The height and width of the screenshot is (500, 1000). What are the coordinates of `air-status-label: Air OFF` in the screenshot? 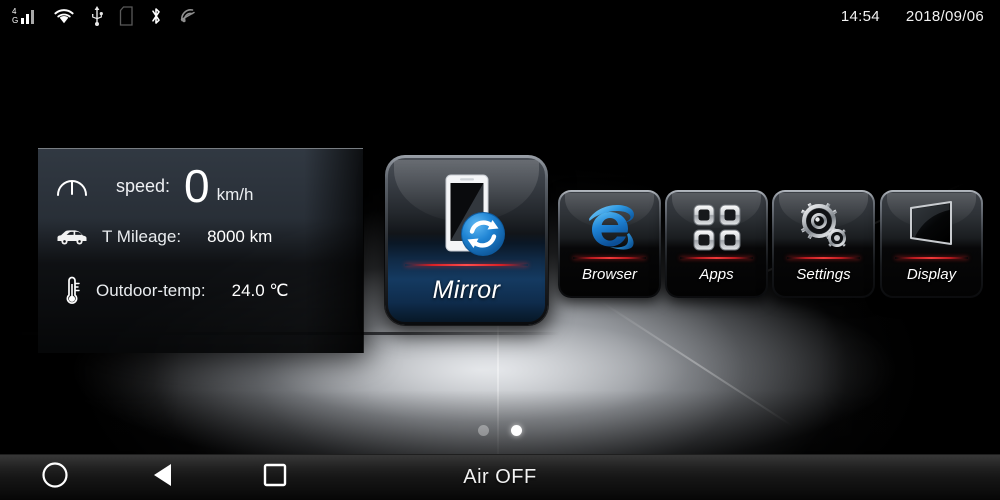 It's located at (500, 477).